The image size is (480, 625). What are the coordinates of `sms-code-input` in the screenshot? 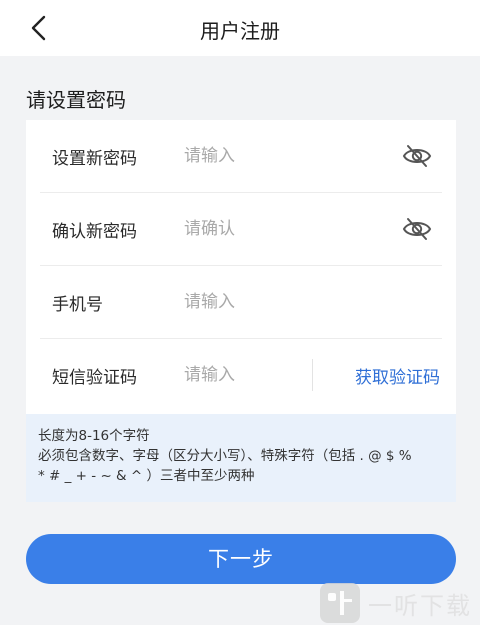 It's located at (244, 375).